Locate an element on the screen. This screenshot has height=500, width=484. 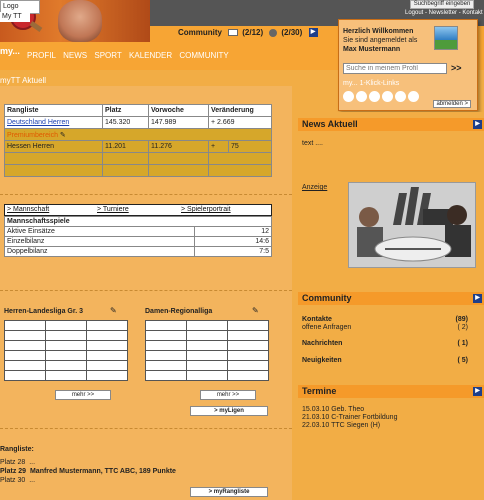
community-section-arrow-icon: ▶ is located at coordinates (477, 298).